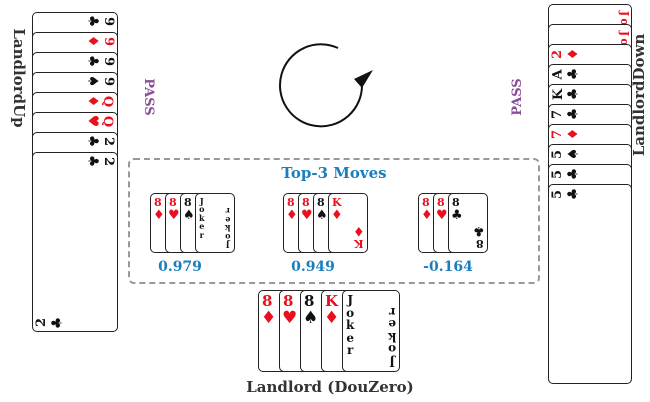  What do you see at coordinates (180, 267) in the screenshot?
I see `move-score: 0.979` at bounding box center [180, 267].